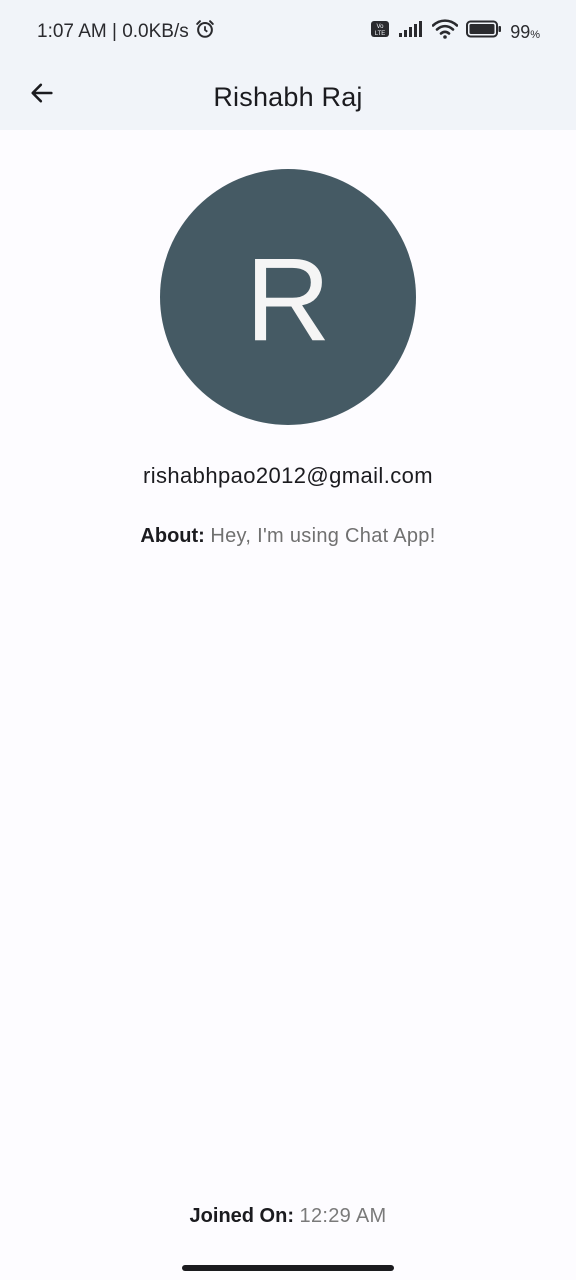 The width and height of the screenshot is (576, 1280). I want to click on wifi-icon, so click(445, 32).